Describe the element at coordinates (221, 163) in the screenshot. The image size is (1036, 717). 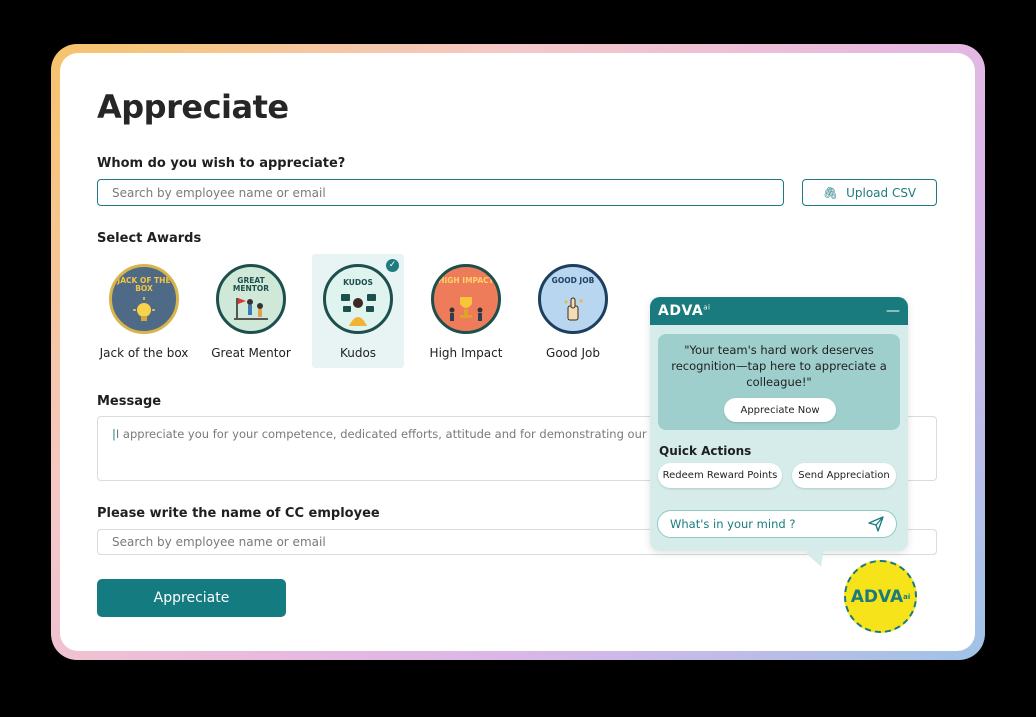
I see `recipient-label: Whom do you wish to appreciate?` at that location.